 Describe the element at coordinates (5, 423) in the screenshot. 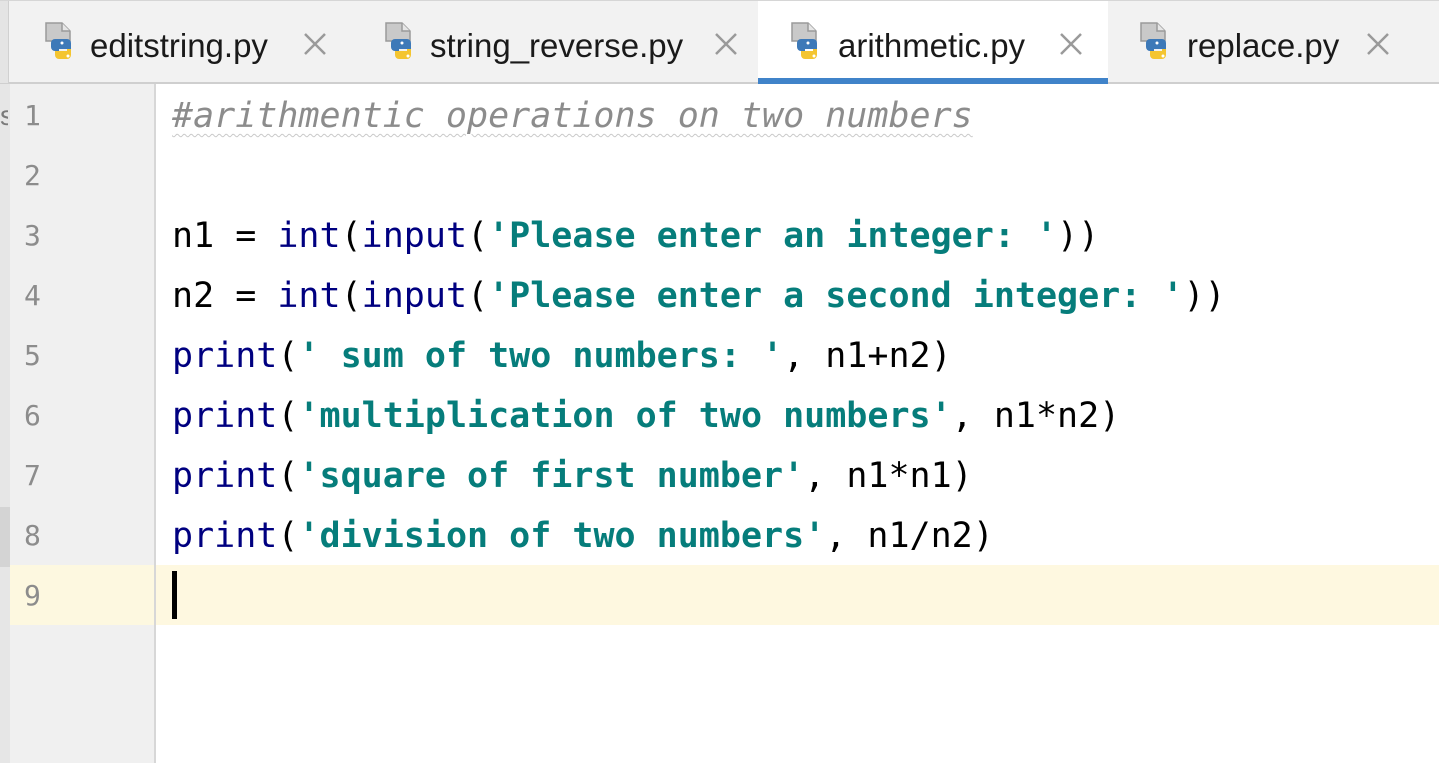

I see `gutter-fold-strip` at that location.